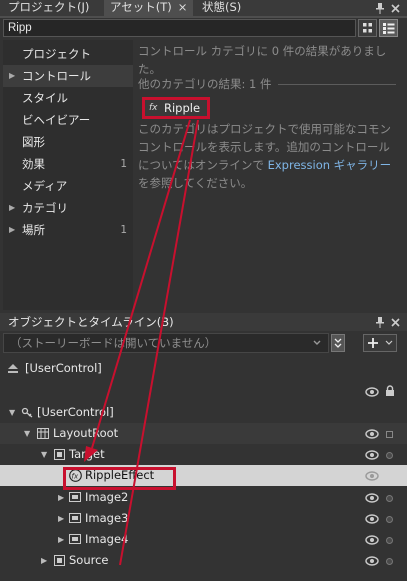  What do you see at coordinates (317, 343) in the screenshot?
I see `storyboard-dropdown-icon` at bounding box center [317, 343].